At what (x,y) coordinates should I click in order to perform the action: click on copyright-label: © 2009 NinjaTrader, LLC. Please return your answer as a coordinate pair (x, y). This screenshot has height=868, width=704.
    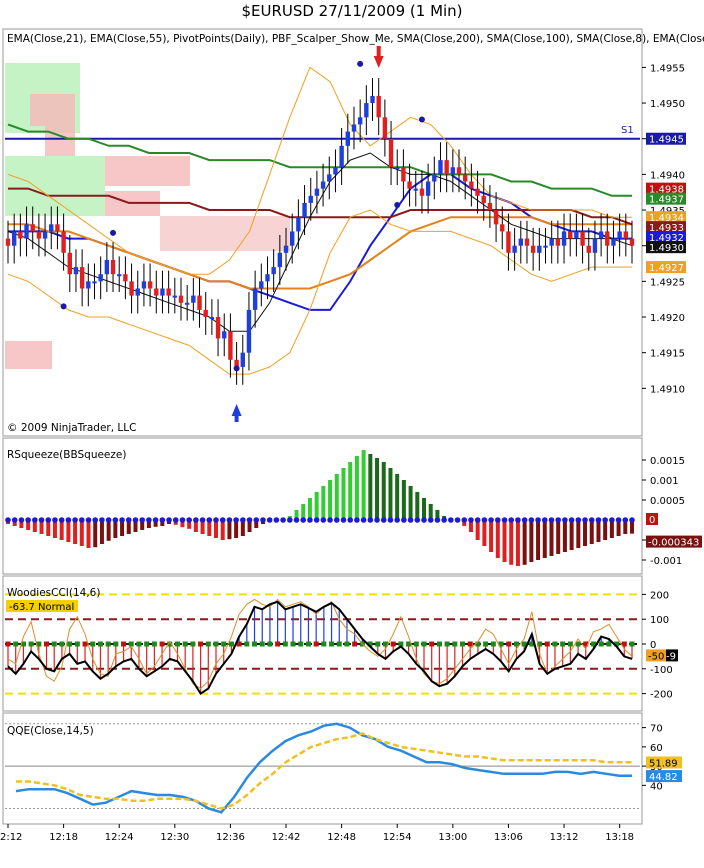
    Looking at the image, I should click on (71, 428).